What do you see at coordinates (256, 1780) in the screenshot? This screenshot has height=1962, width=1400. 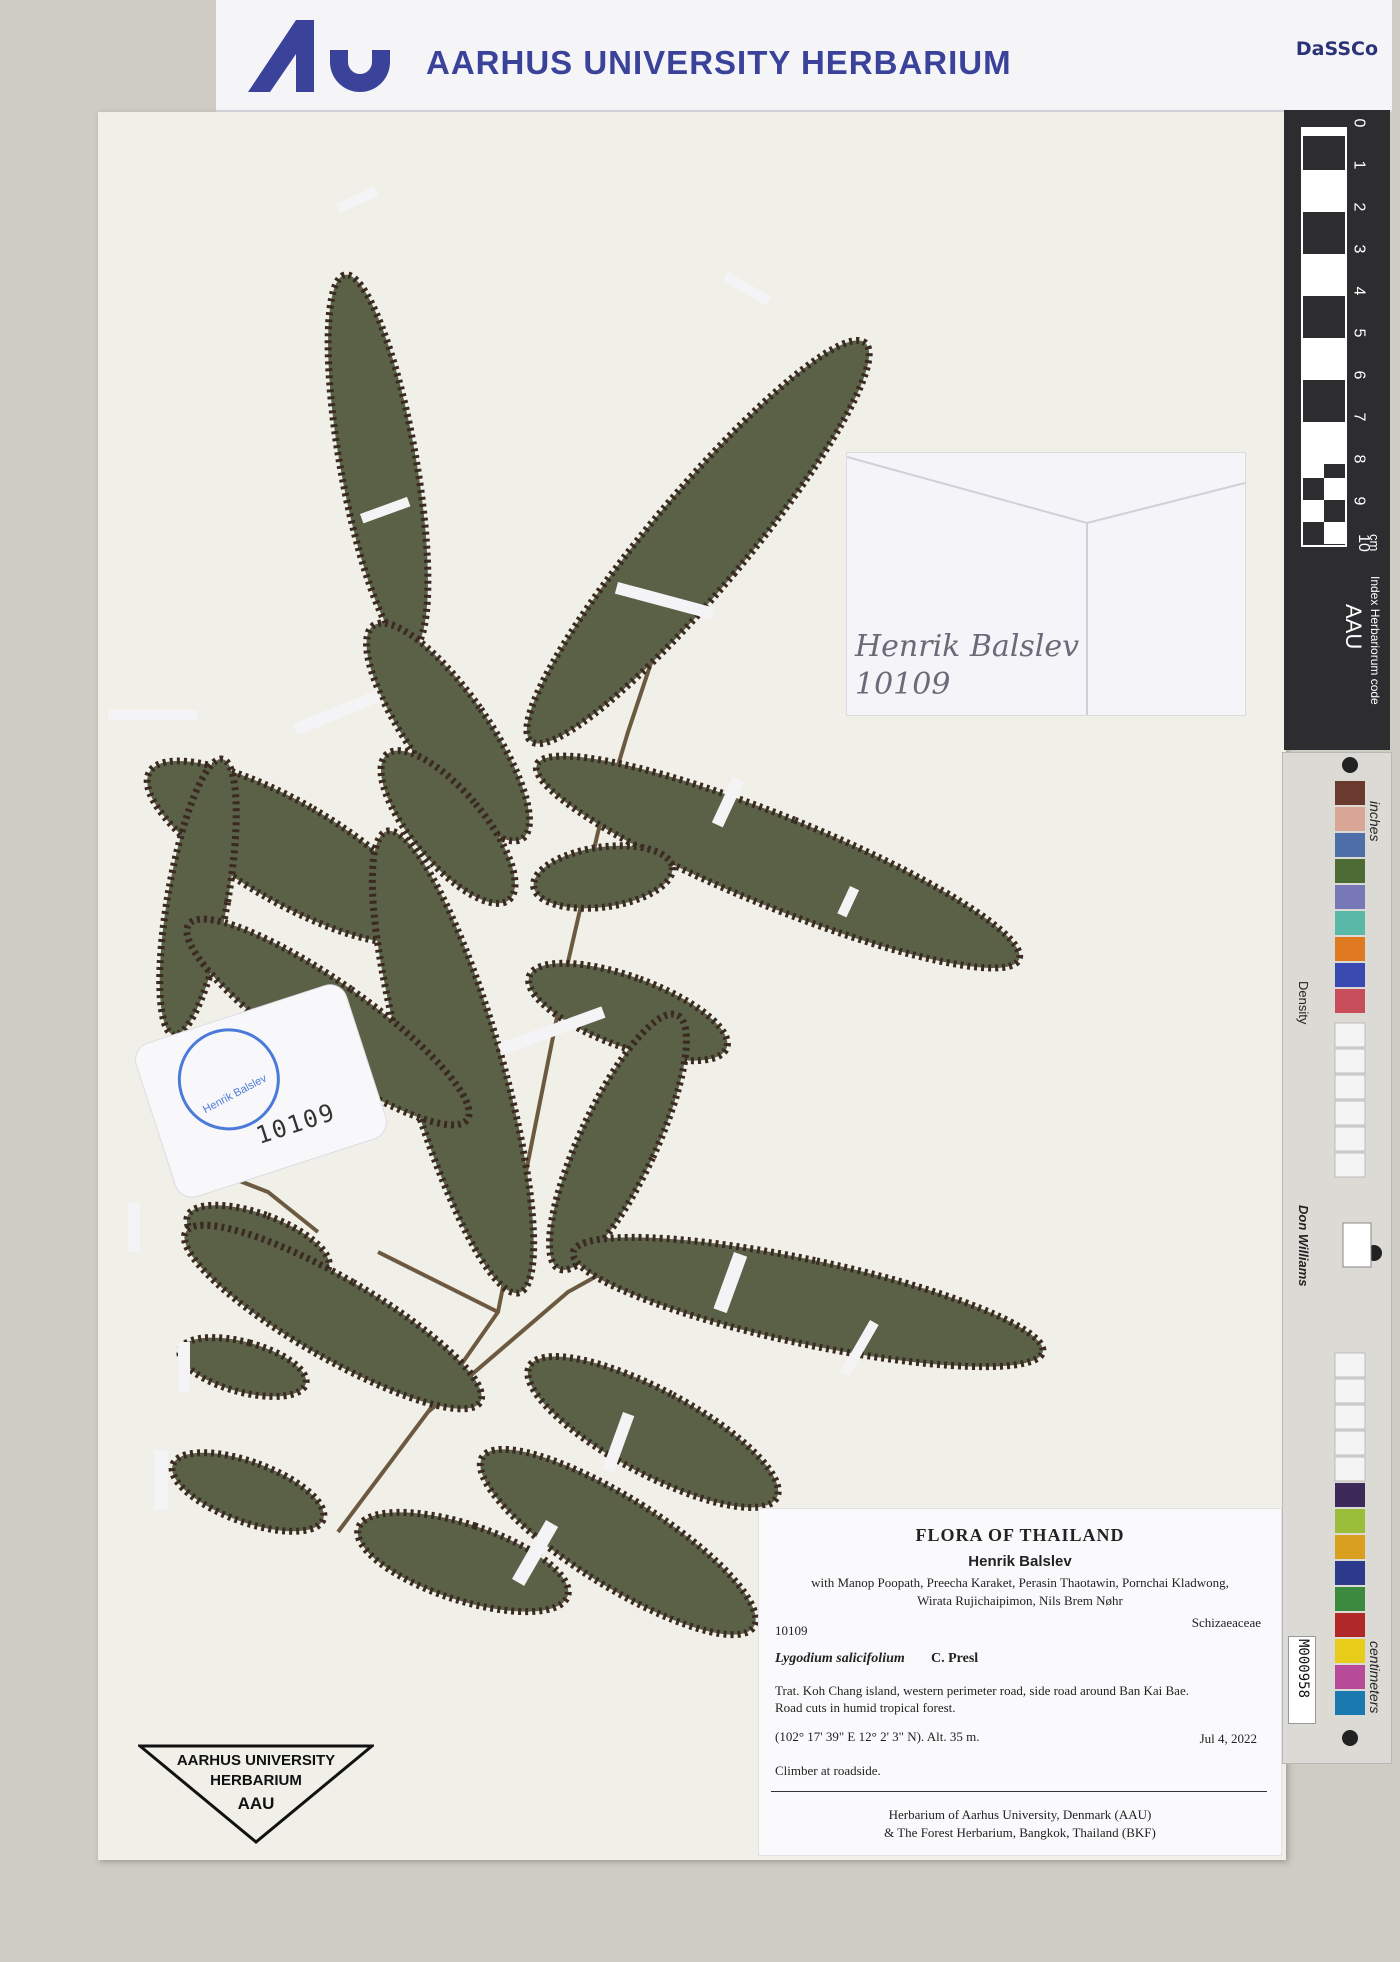 I see `triangle-line2: HERBARIUM` at bounding box center [256, 1780].